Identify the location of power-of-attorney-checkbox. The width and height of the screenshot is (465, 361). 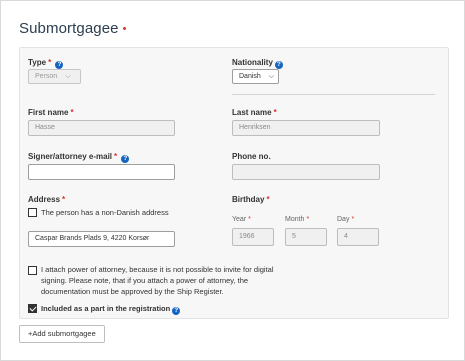
(32, 270).